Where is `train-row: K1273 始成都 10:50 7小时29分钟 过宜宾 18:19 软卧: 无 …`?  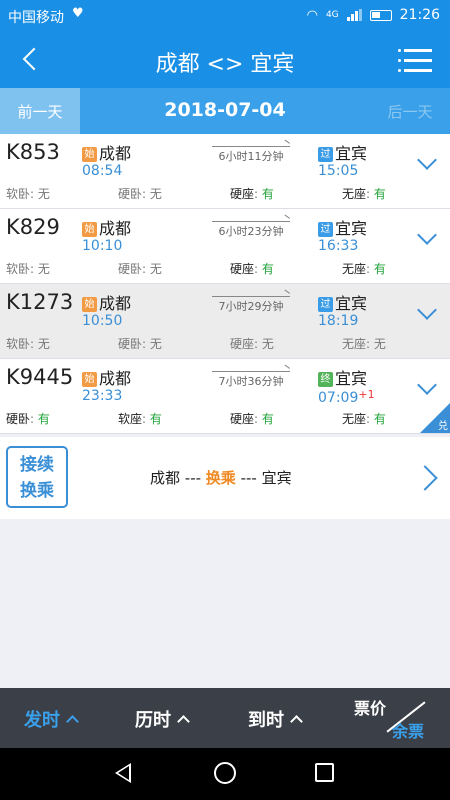
train-row: K1273 始成都 10:50 7小时29分钟 过宜宾 18:19 软卧: 无 … is located at coordinates (225, 321).